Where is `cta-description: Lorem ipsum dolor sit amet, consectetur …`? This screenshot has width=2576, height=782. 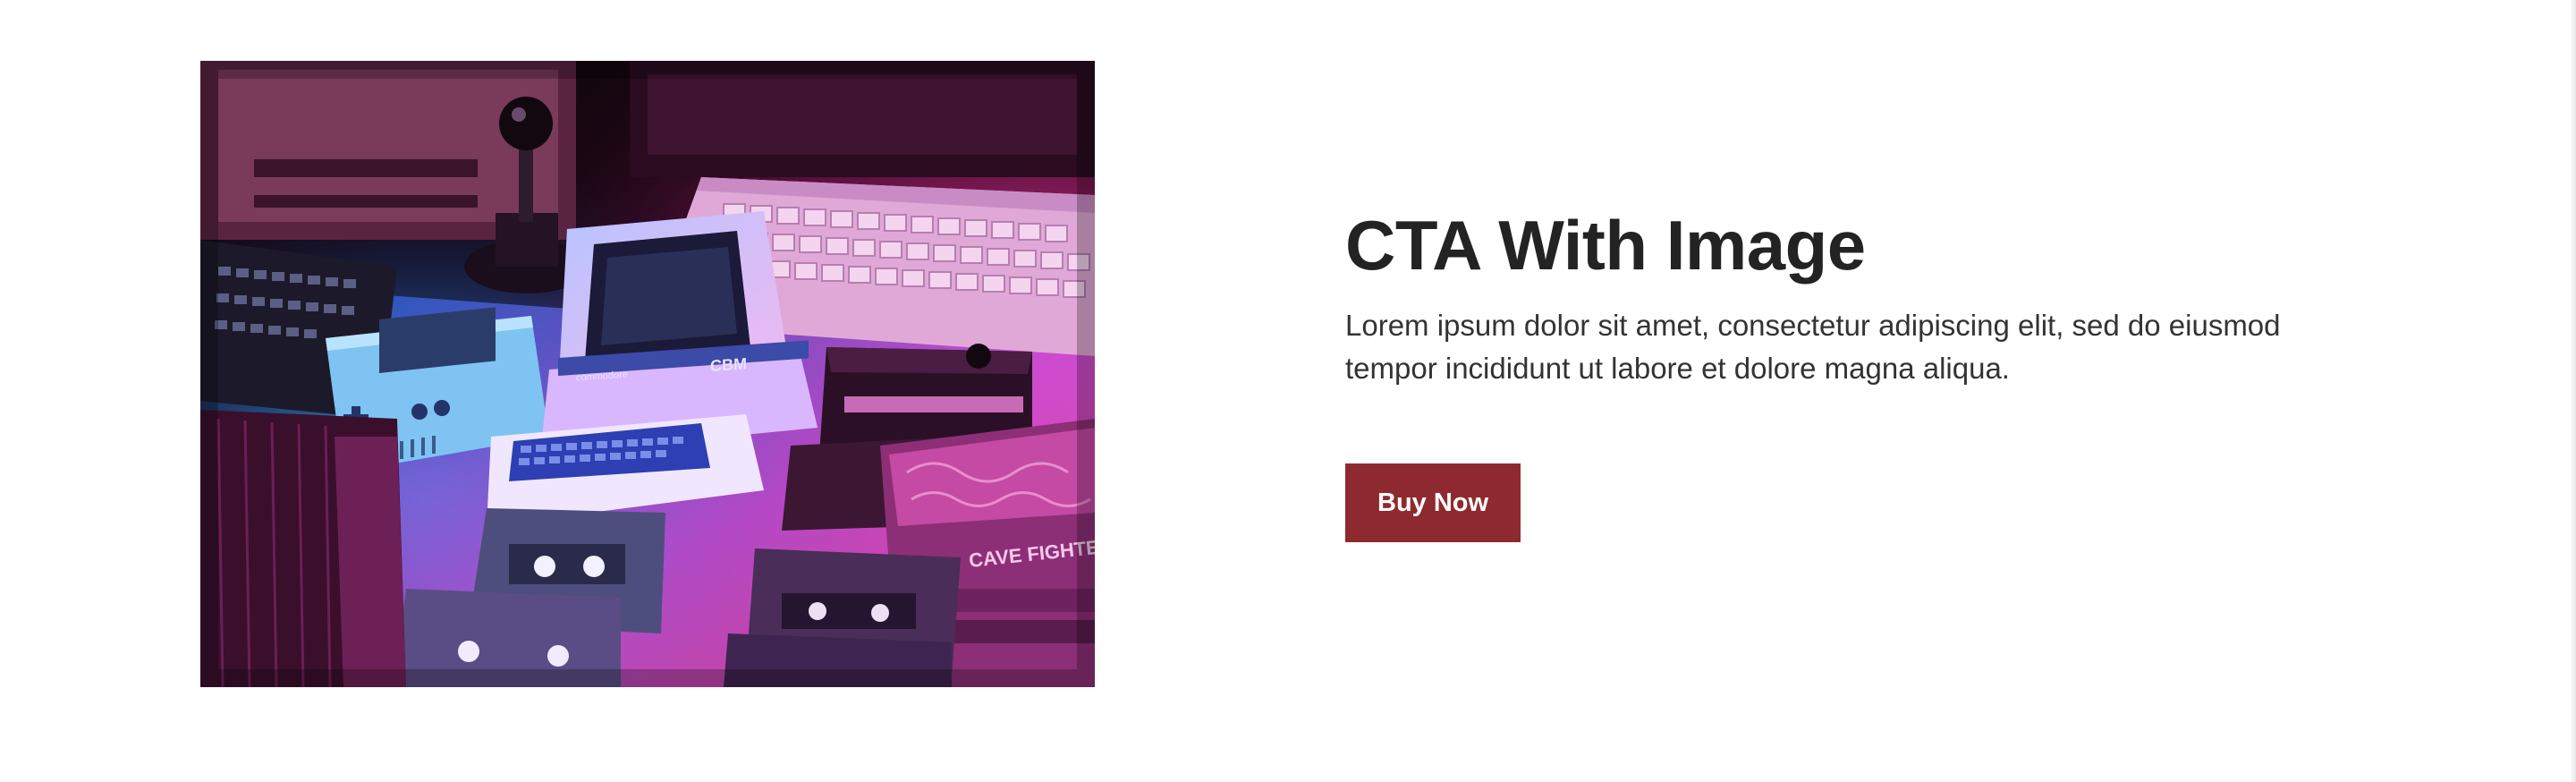 cta-description: Lorem ipsum dolor sit amet, consectetur … is located at coordinates (1813, 347).